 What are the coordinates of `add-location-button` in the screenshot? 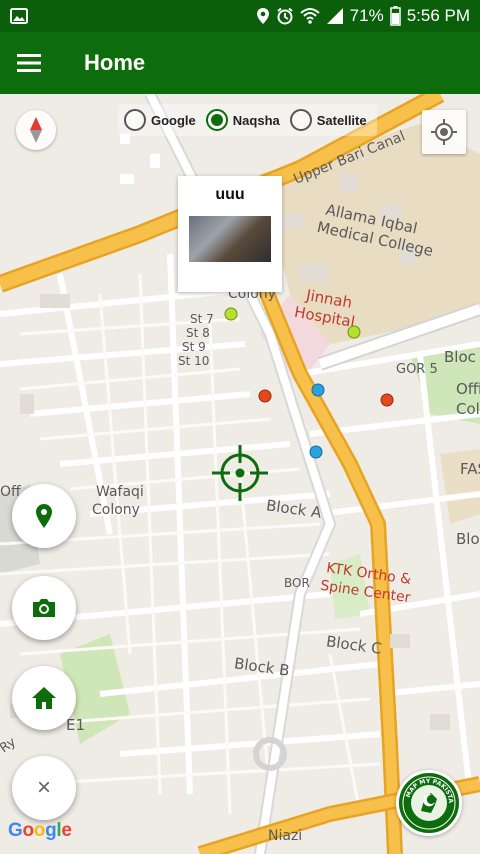 It's located at (44, 516).